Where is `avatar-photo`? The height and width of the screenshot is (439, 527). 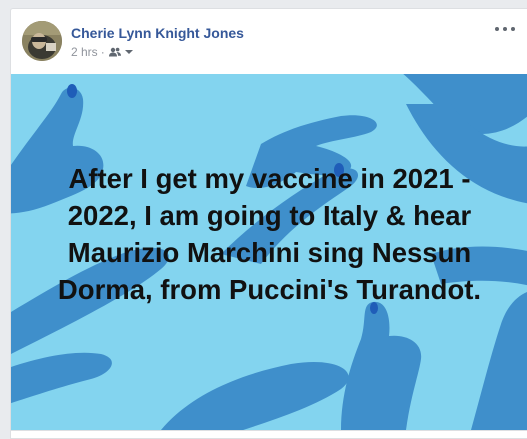
avatar-photo is located at coordinates (42, 41).